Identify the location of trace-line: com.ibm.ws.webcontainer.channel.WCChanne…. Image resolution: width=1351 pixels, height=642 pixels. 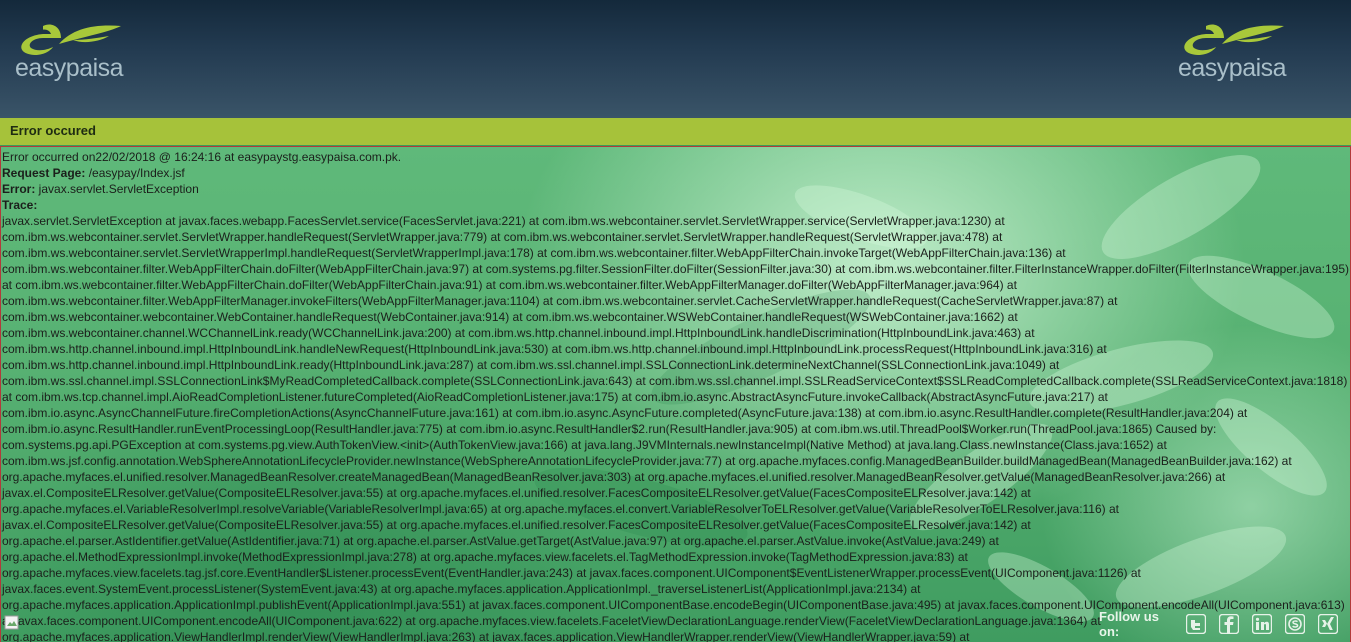
(518, 333).